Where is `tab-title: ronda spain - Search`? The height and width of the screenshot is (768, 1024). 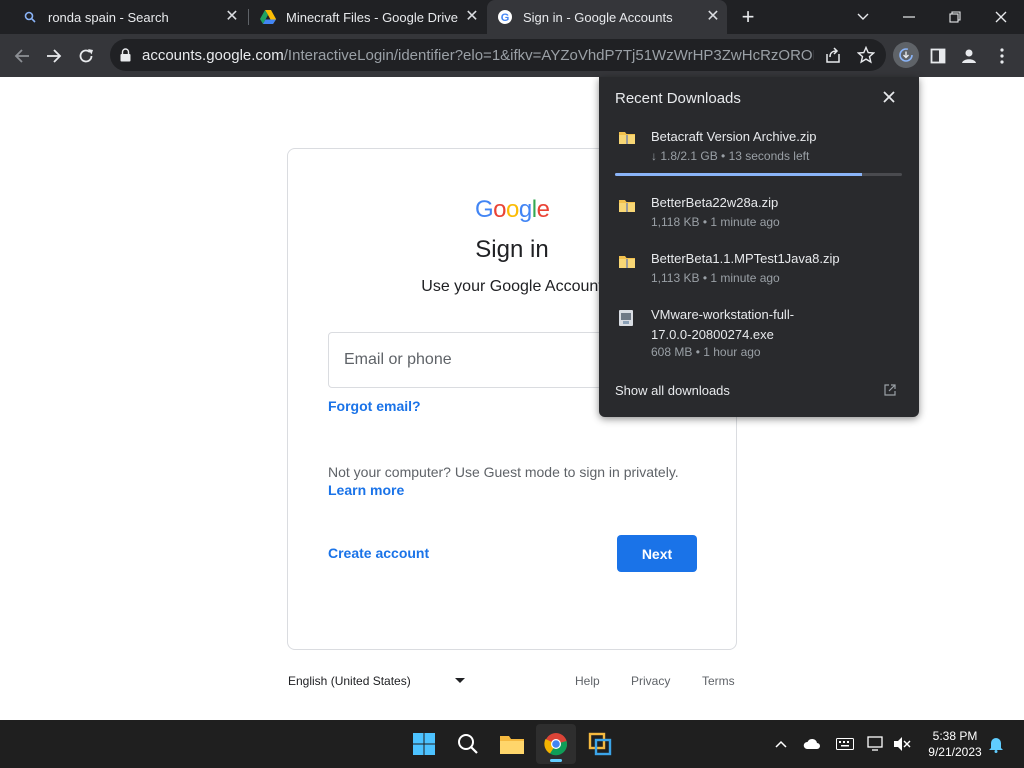 tab-title: ronda spain - Search is located at coordinates (108, 17).